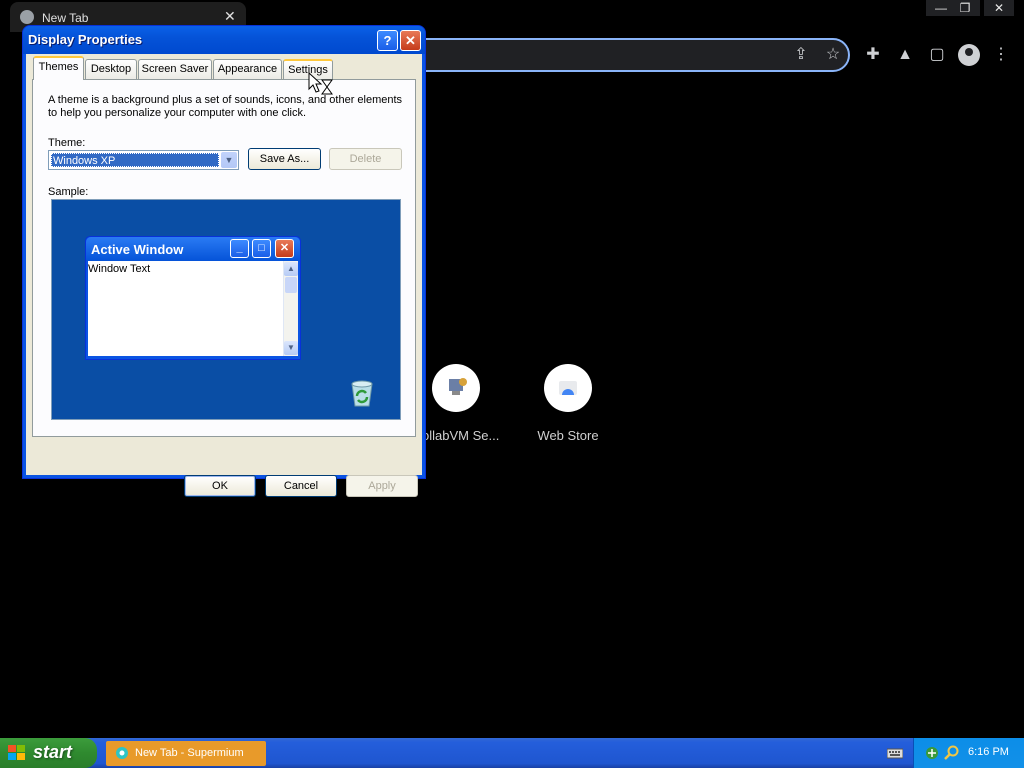  Describe the element at coordinates (387, 40) in the screenshot. I see `help-button: ?` at that location.